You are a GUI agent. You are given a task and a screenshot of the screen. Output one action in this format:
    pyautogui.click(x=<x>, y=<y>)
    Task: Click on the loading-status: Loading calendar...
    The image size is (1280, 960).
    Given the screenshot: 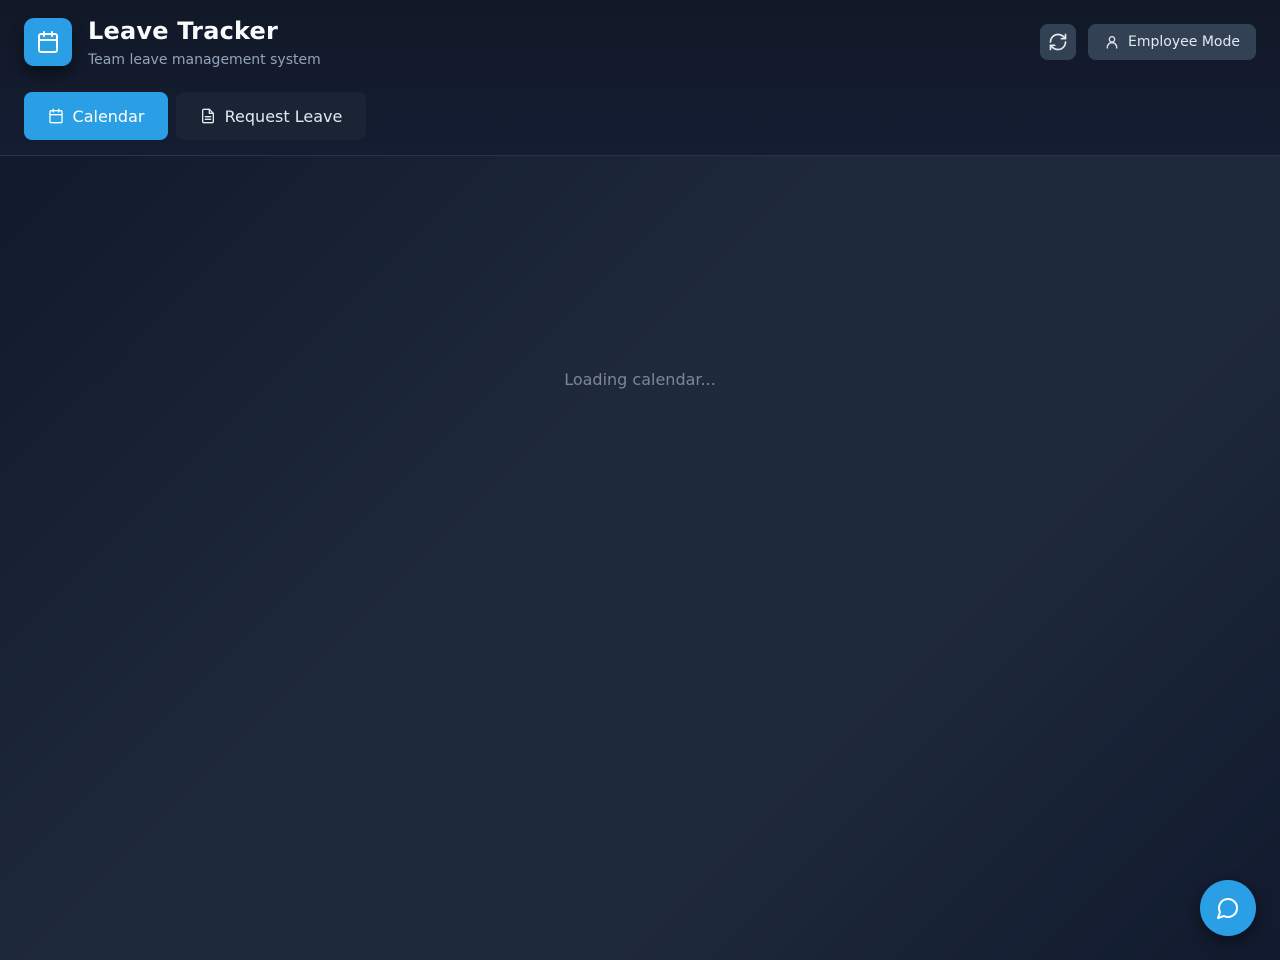 What is the action you would take?
    pyautogui.click(x=640, y=379)
    